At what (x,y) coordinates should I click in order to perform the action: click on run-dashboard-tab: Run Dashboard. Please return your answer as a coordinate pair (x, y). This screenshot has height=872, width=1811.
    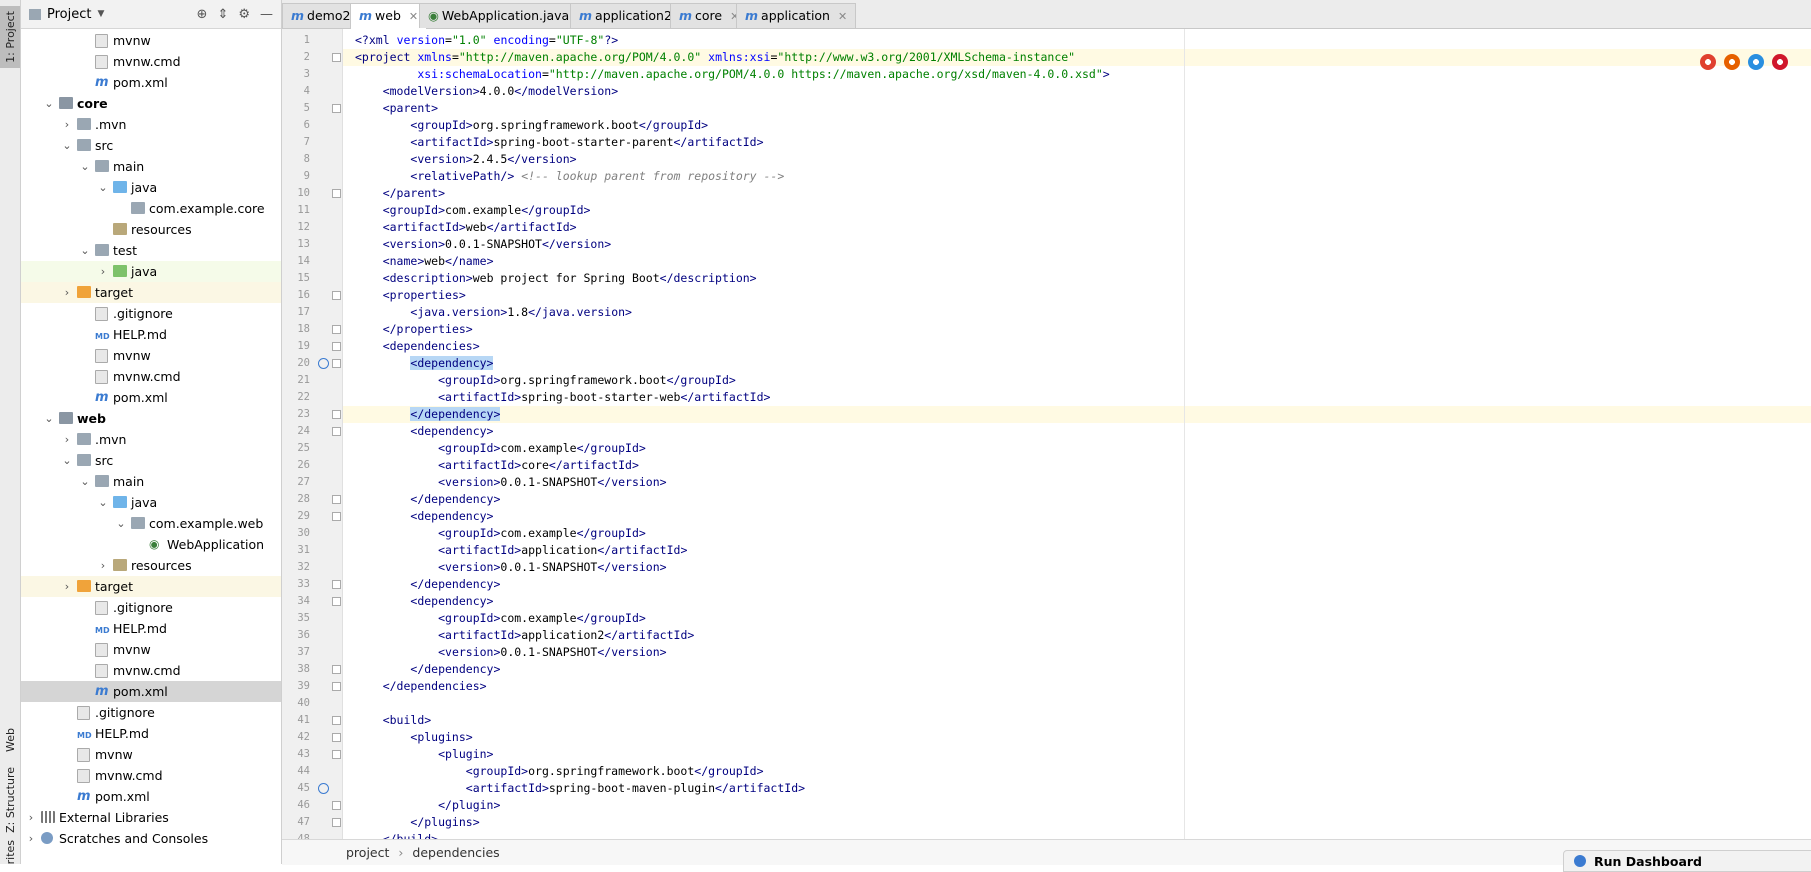
    Looking at the image, I should click on (1687, 861).